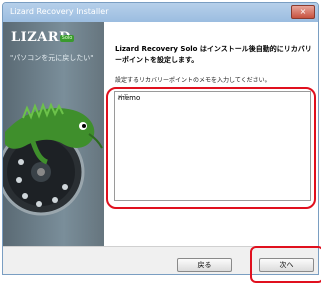  What do you see at coordinates (160, 12) in the screenshot?
I see `title-bar: Lizard Recovery Installer ×` at bounding box center [160, 12].